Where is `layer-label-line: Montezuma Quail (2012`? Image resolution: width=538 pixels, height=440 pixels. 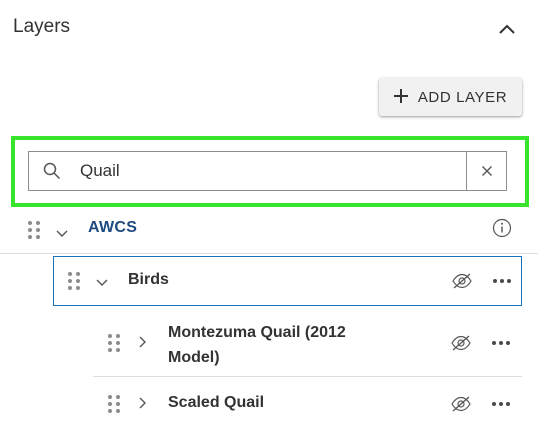 layer-label-line: Montezuma Quail (2012 is located at coordinates (257, 332).